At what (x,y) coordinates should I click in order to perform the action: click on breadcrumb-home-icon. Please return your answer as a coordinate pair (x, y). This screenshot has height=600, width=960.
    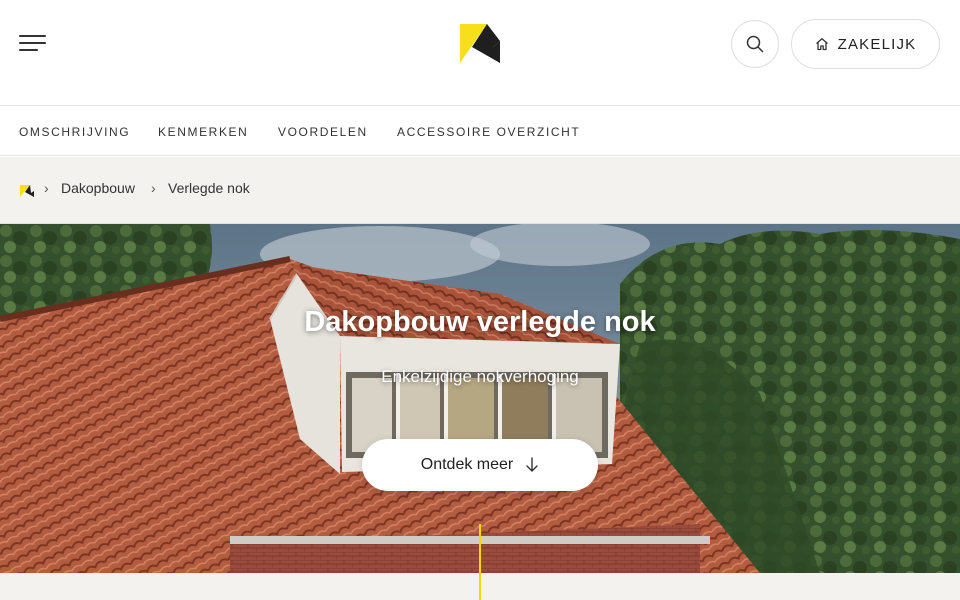
    Looking at the image, I should click on (27, 191).